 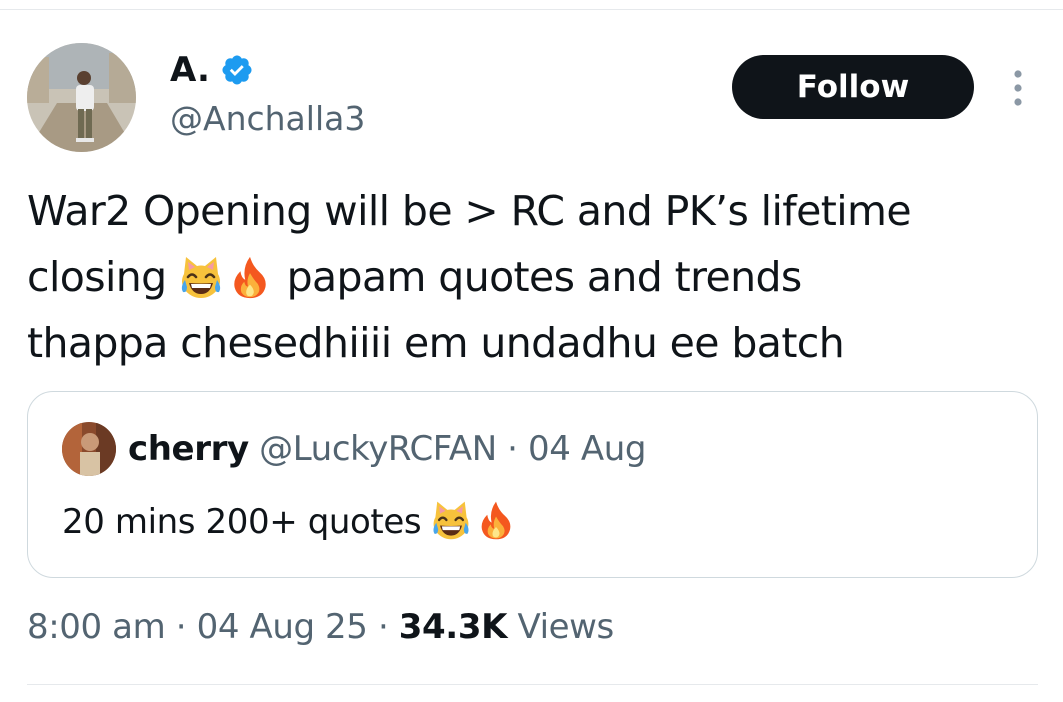 I want to click on bottom-divider, so click(x=532, y=684).